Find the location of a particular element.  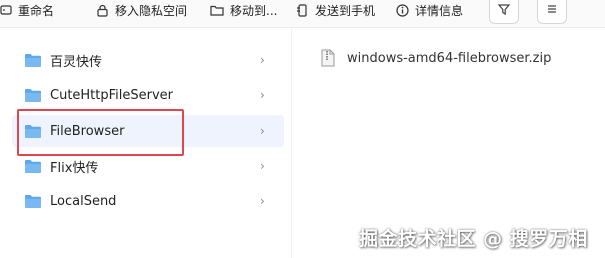

filter-button is located at coordinates (504, 12).